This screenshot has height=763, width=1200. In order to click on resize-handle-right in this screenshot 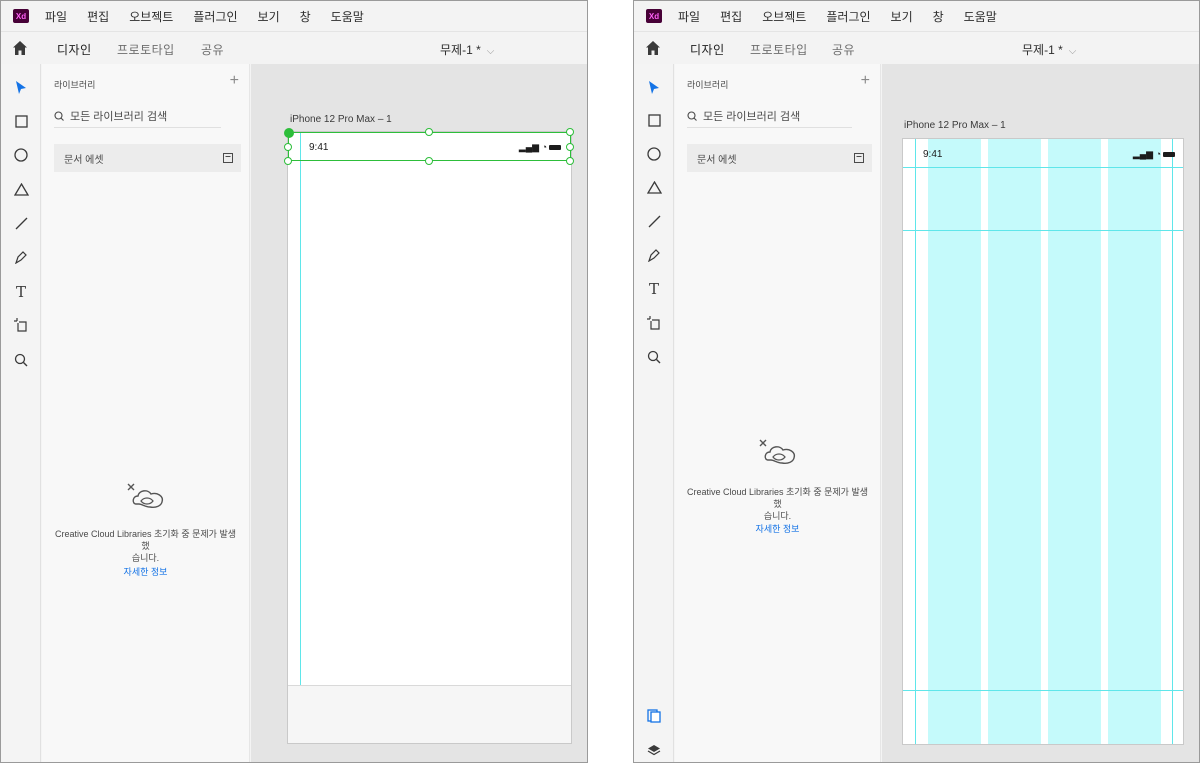, I will do `click(570, 147)`.